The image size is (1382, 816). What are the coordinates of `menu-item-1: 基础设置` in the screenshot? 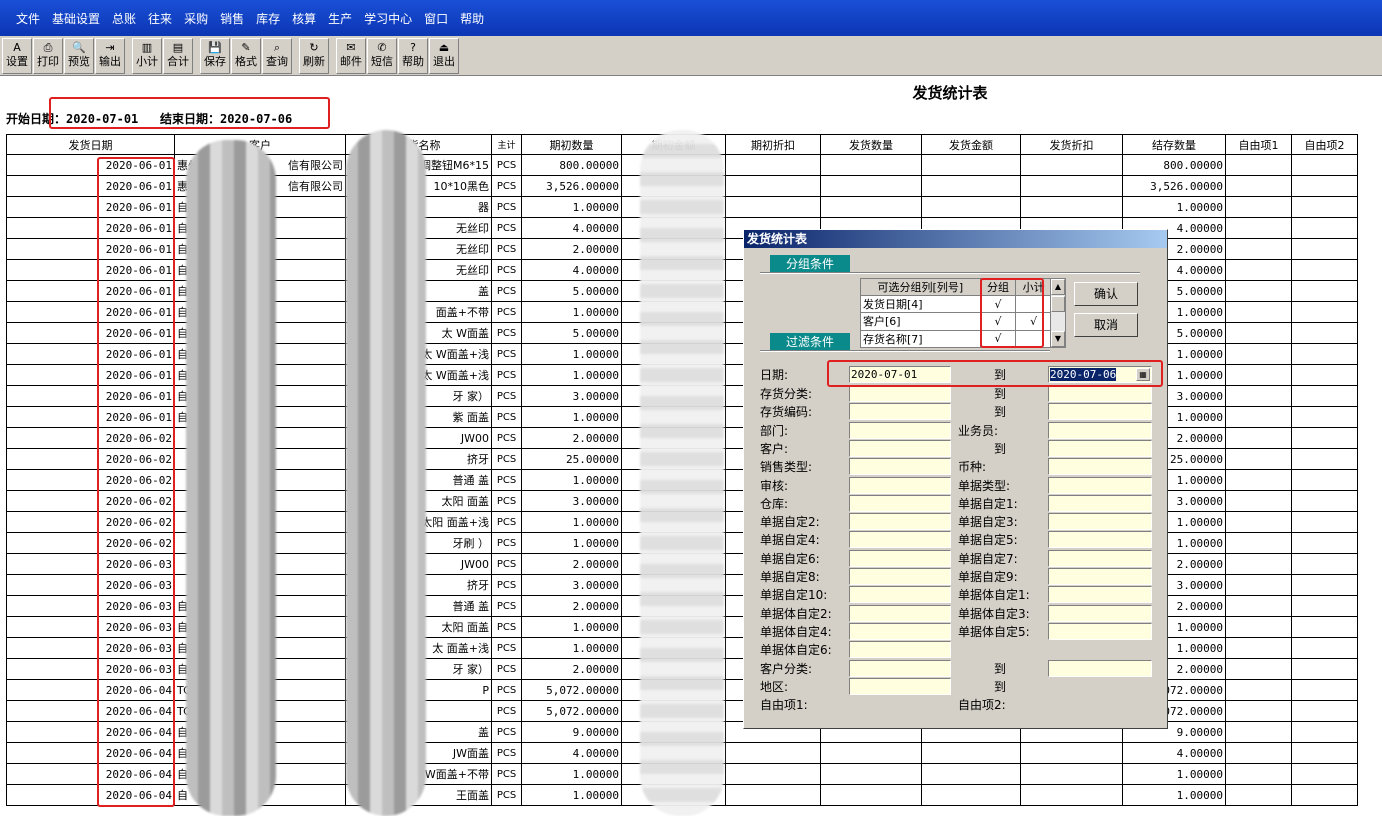 It's located at (76, 18).